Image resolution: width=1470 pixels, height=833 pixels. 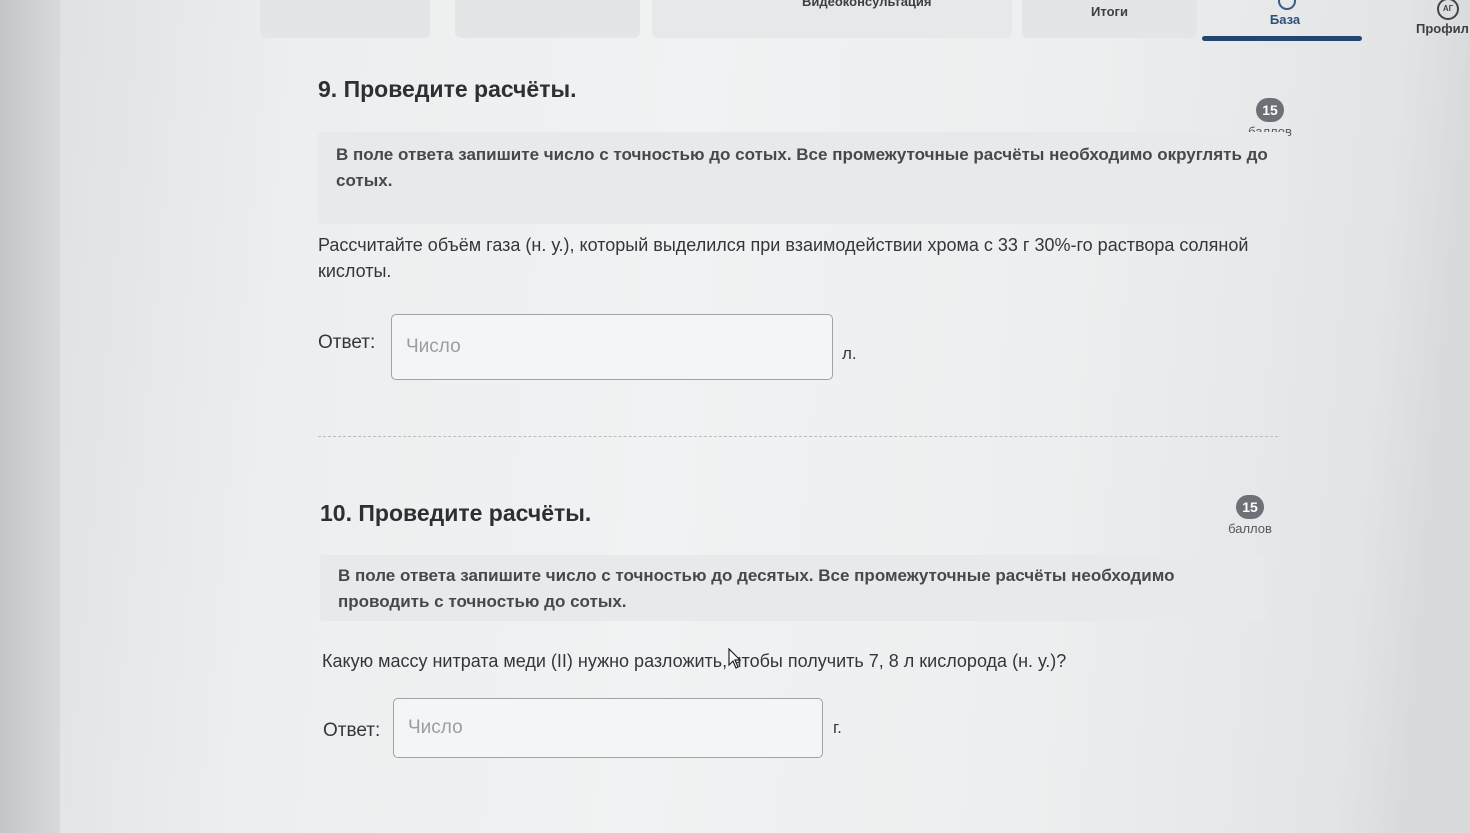 I want to click on task-10-answer-label: Ответ:, so click(x=352, y=730).